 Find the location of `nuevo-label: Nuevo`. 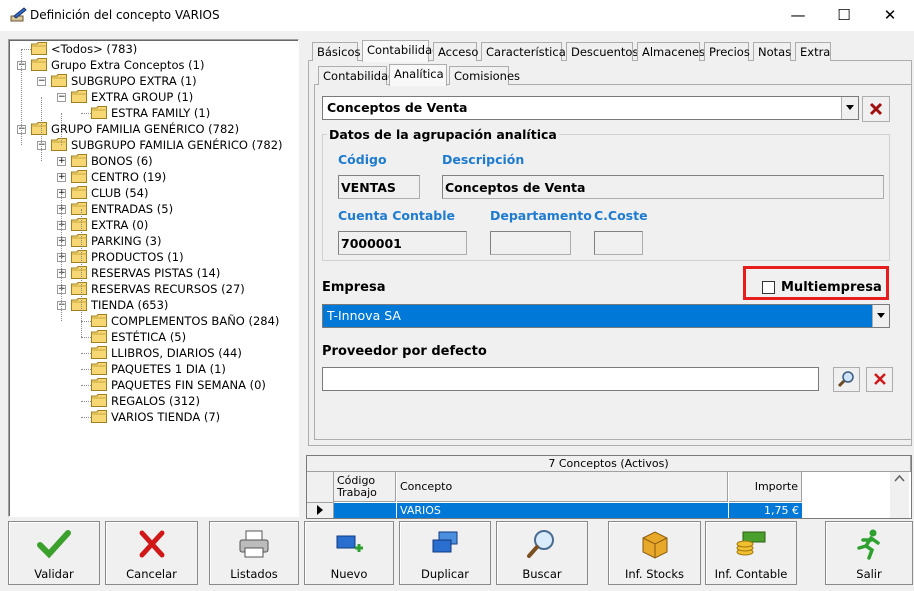

nuevo-label: Nuevo is located at coordinates (349, 574).